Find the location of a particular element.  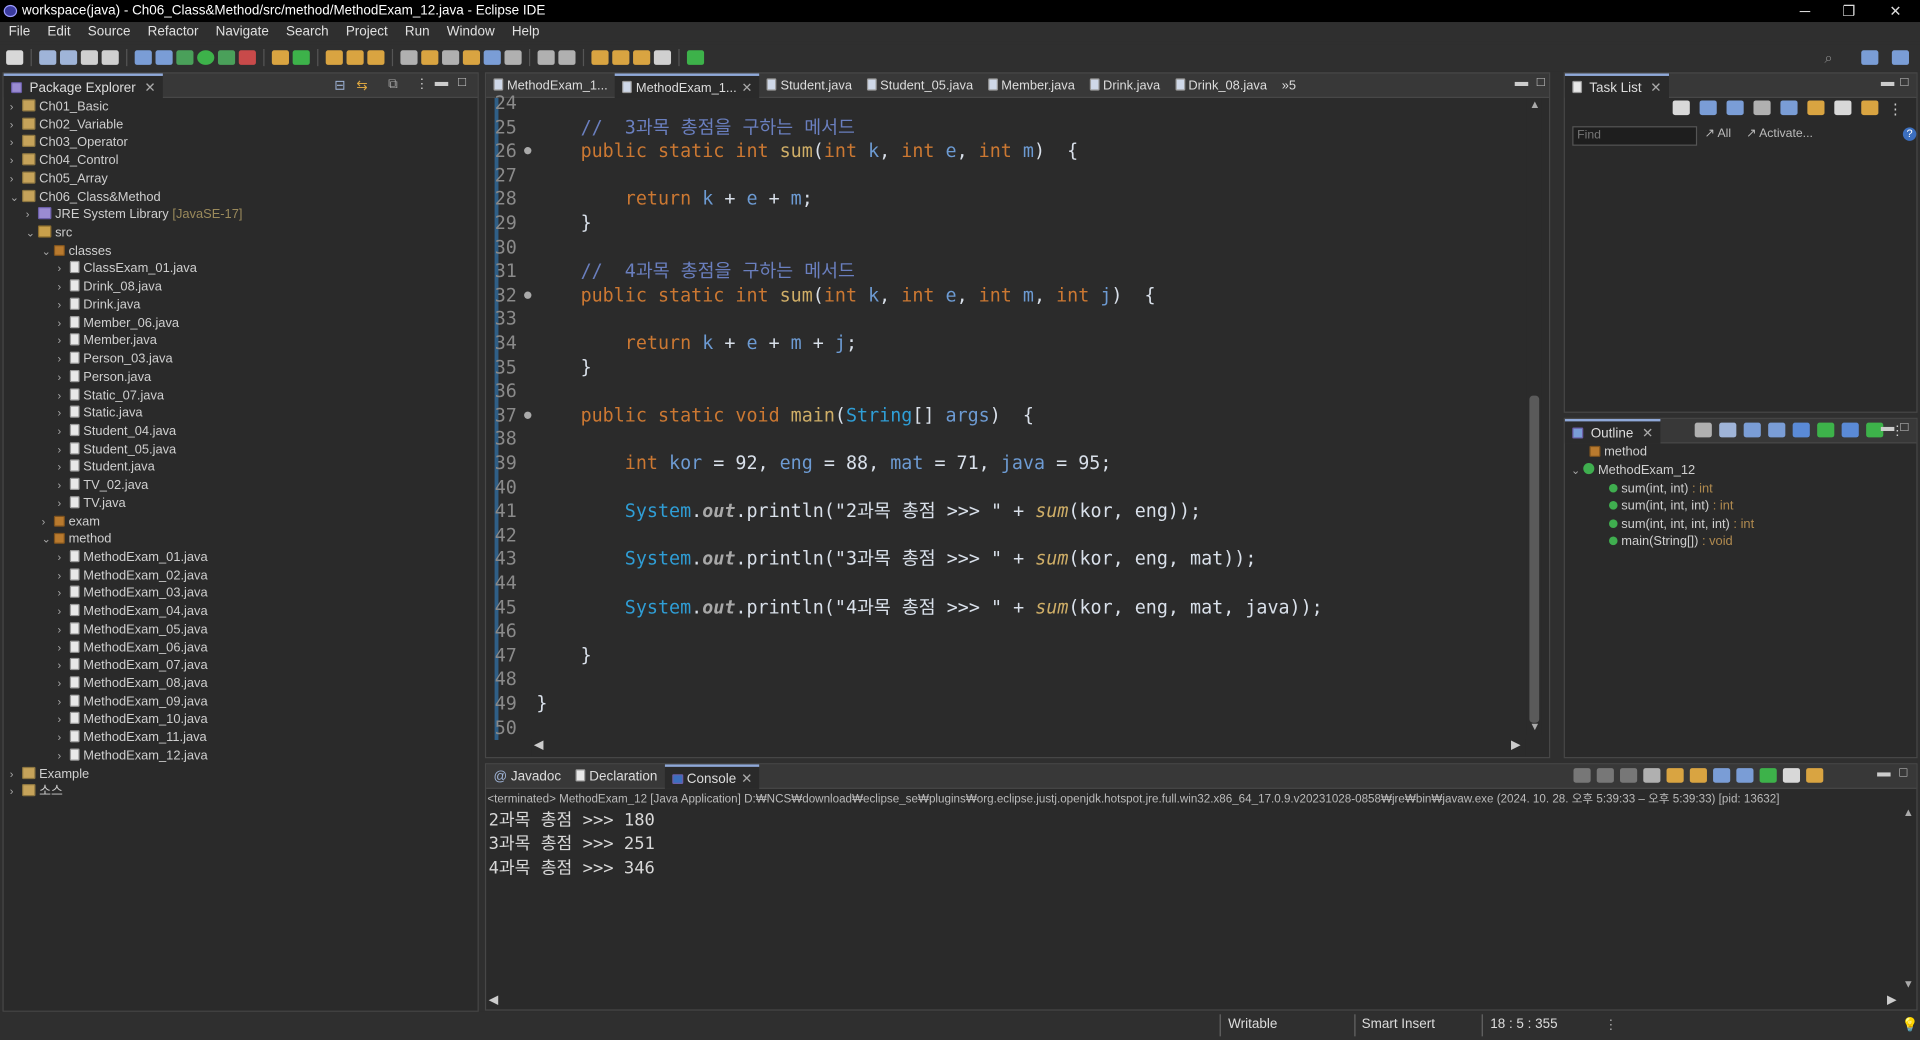

next-annotation-icon is located at coordinates (546, 57).